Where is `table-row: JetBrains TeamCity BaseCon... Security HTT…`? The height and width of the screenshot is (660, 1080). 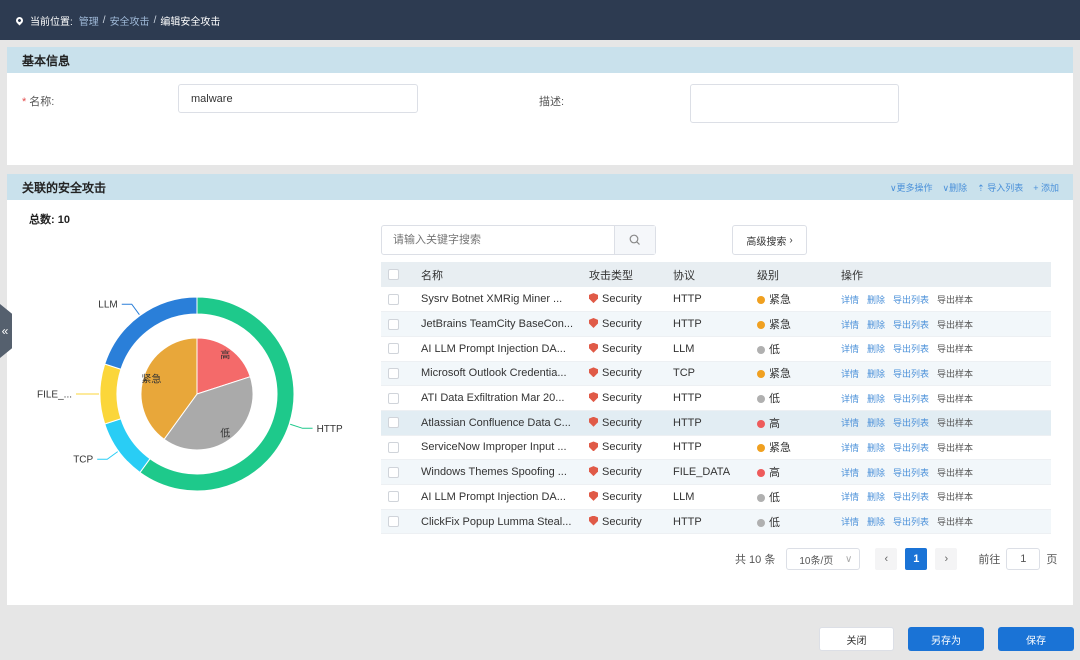
table-row: JetBrains TeamCity BaseCon... Security HTT… is located at coordinates (716, 324).